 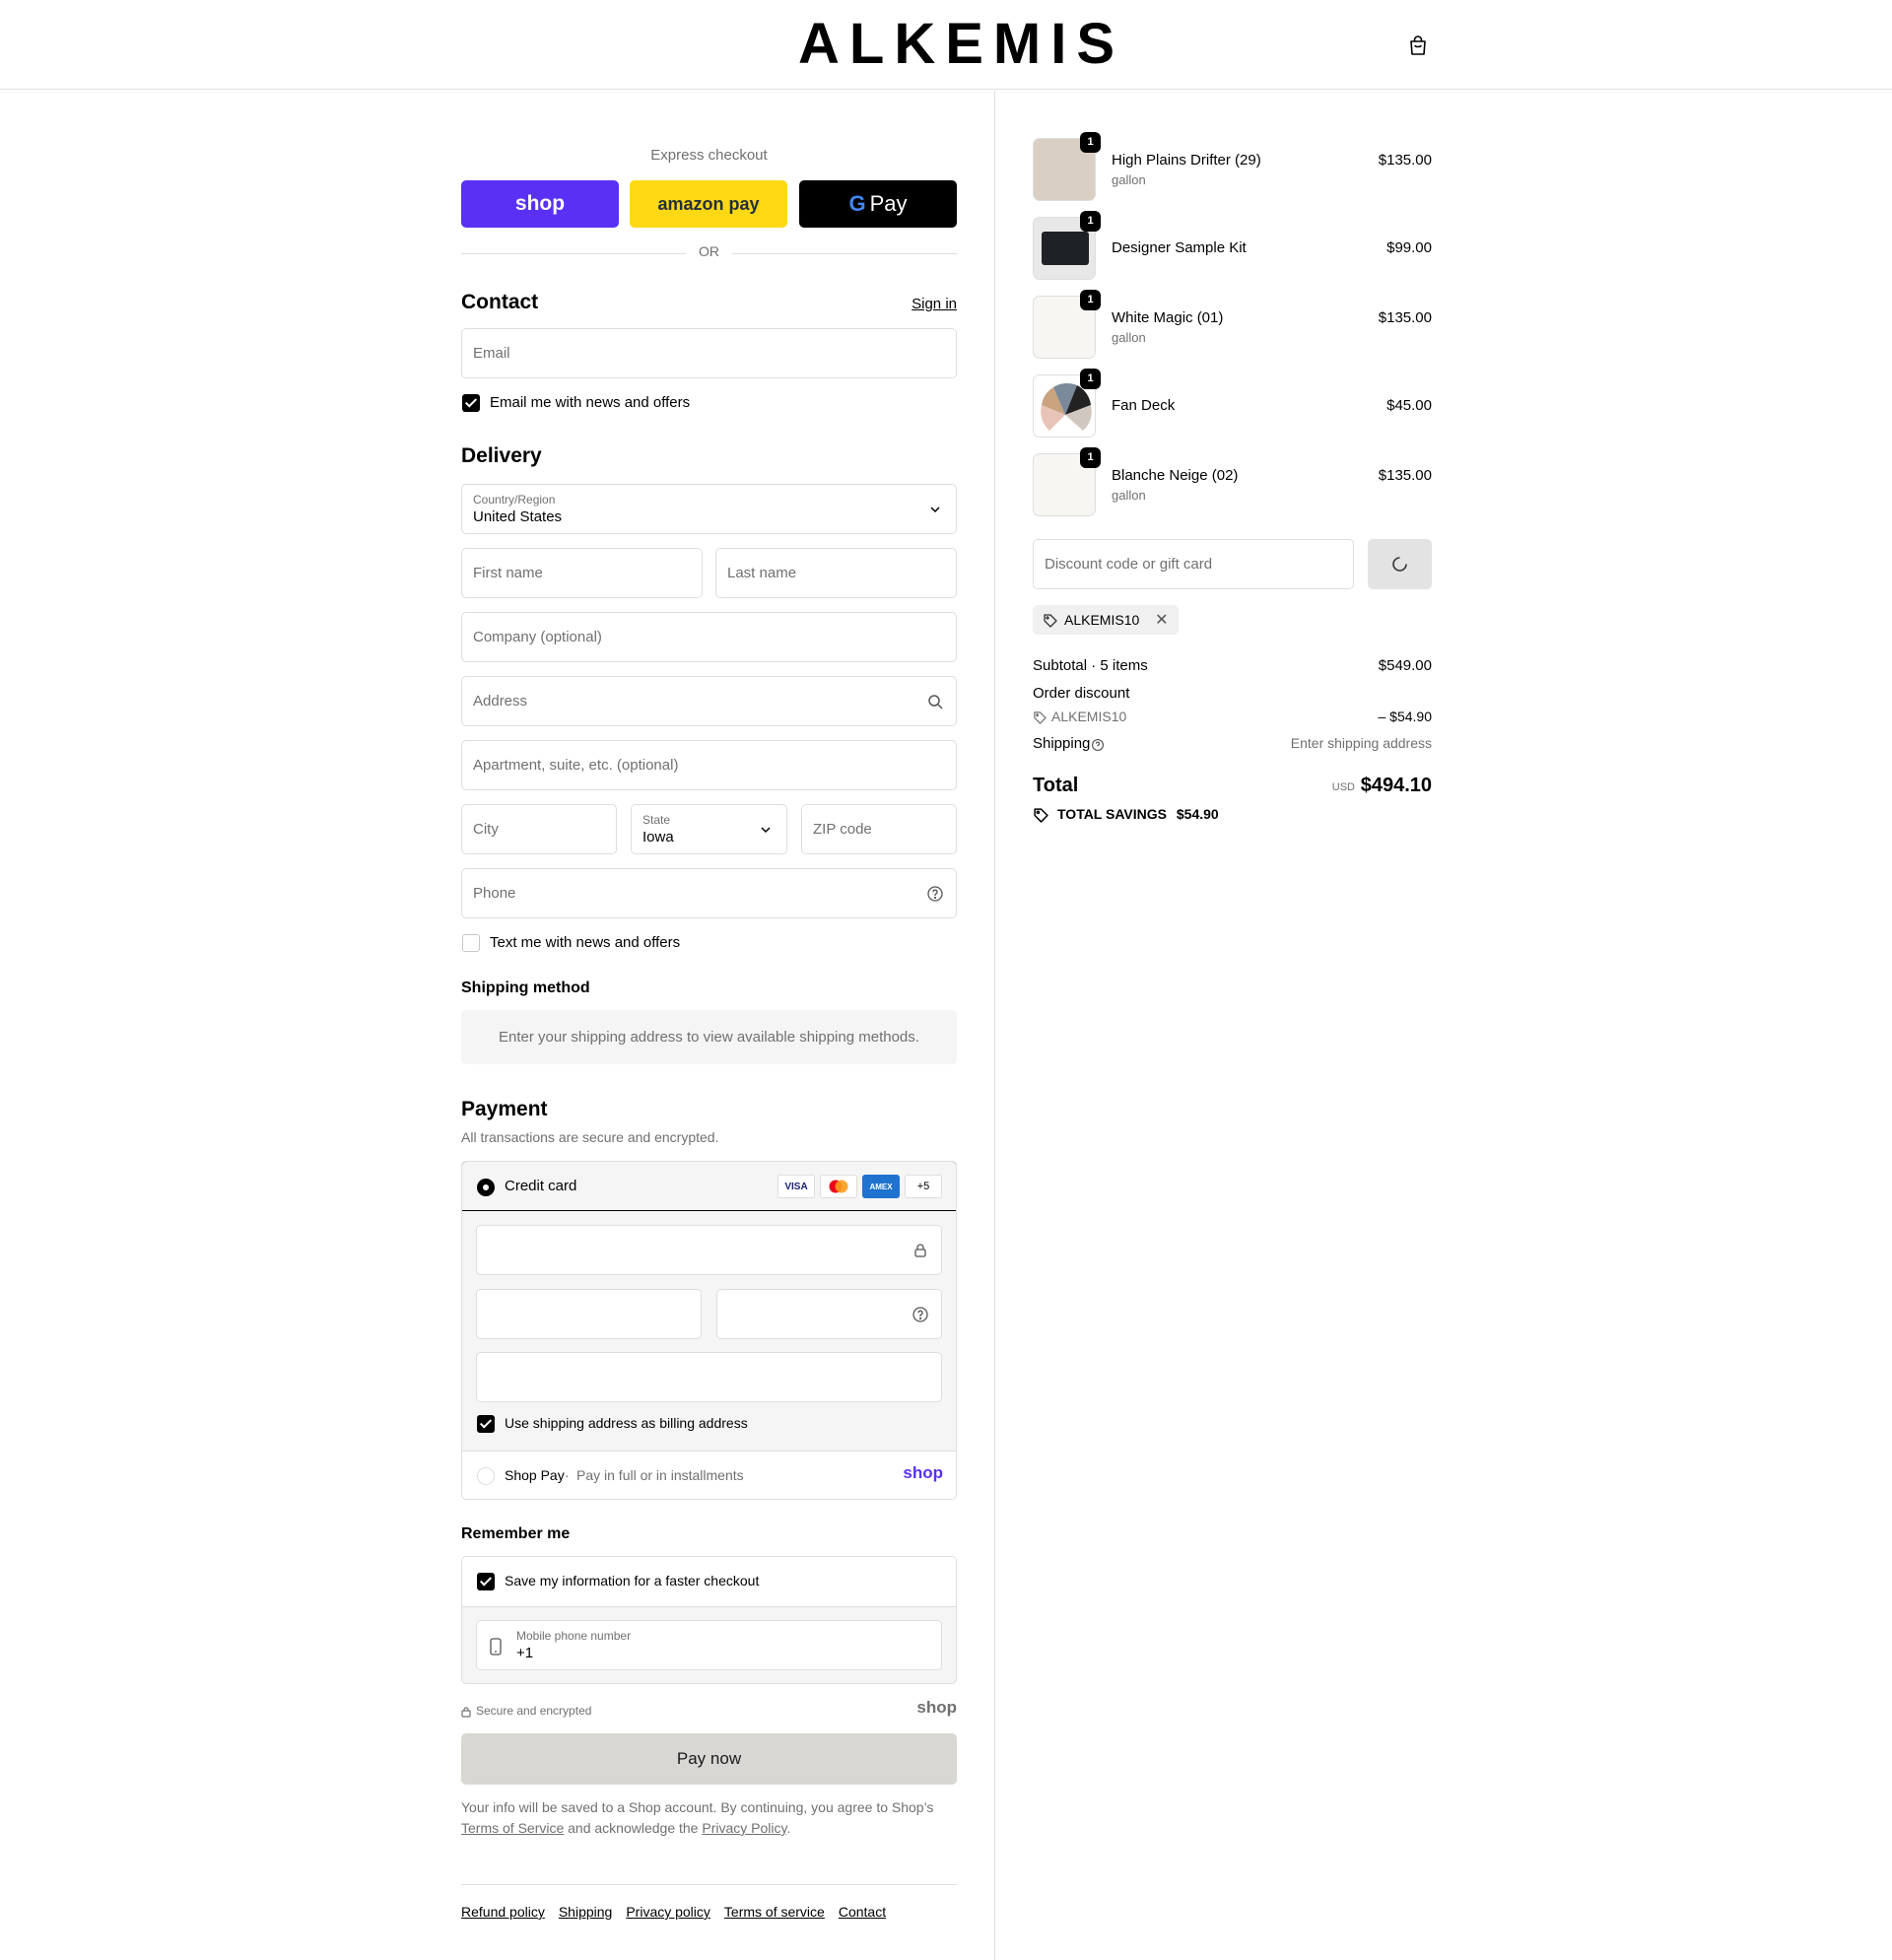 I want to click on shopping-bag-icon, so click(x=1418, y=45).